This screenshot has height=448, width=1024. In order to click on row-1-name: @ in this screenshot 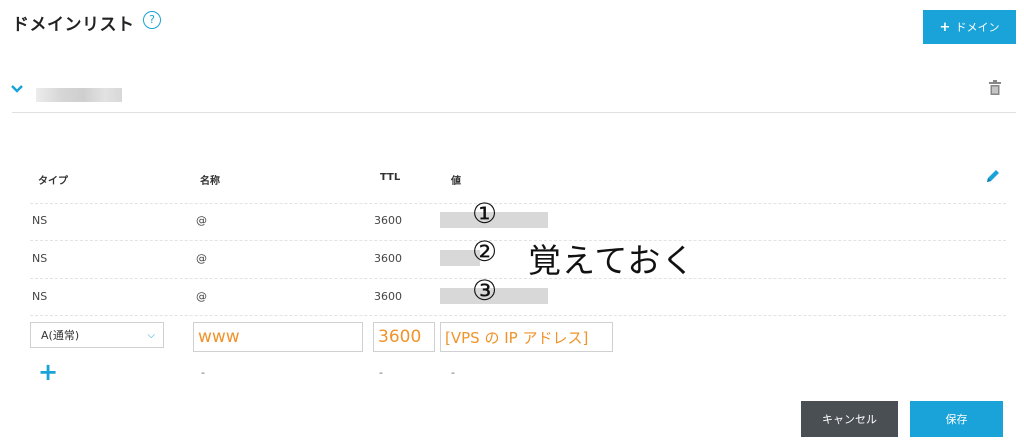, I will do `click(201, 220)`.